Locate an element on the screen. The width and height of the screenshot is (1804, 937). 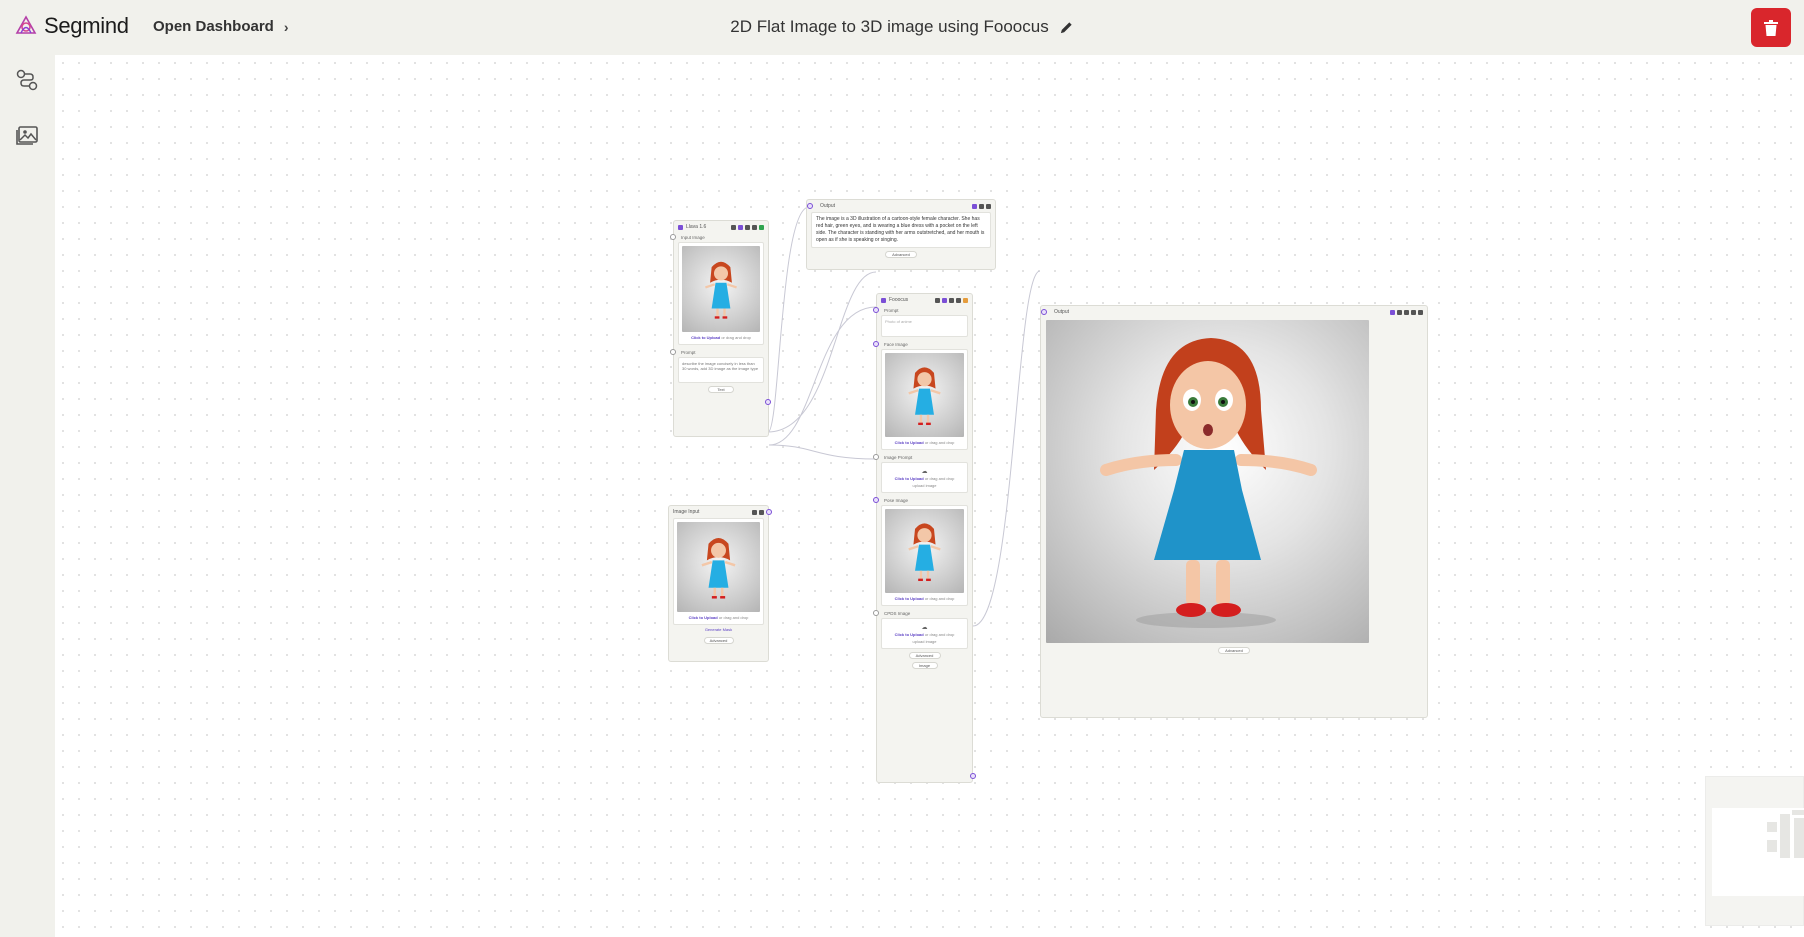
llava-prompt-port is located at coordinates (673, 352).